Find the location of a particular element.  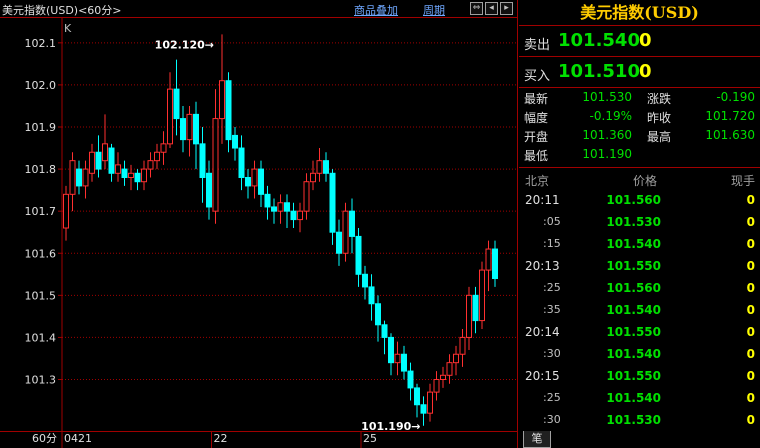

tick-row: :30 101.540 0 is located at coordinates (639, 355).